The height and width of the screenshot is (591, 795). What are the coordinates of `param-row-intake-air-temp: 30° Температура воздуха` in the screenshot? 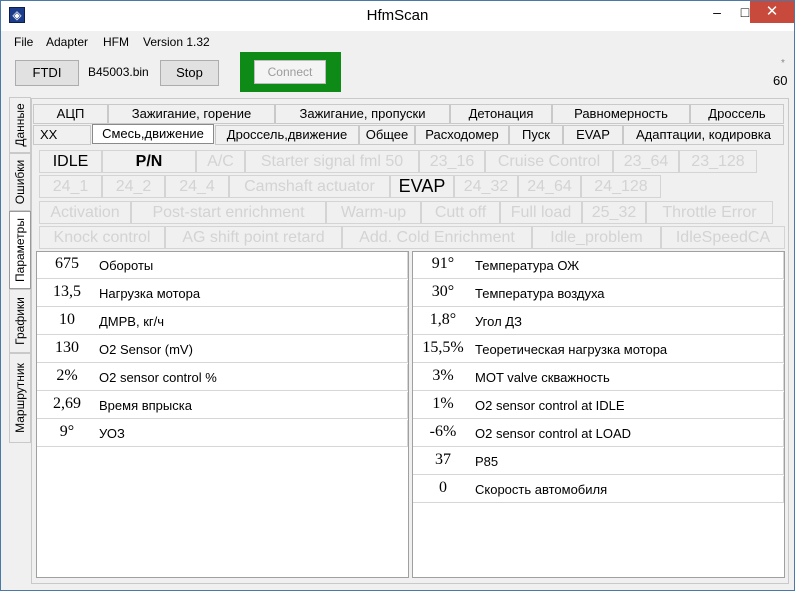 It's located at (598, 293).